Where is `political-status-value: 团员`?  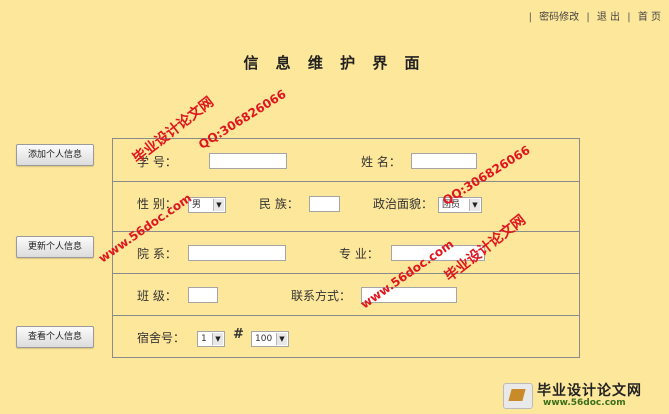 political-status-value: 团员 is located at coordinates (451, 205).